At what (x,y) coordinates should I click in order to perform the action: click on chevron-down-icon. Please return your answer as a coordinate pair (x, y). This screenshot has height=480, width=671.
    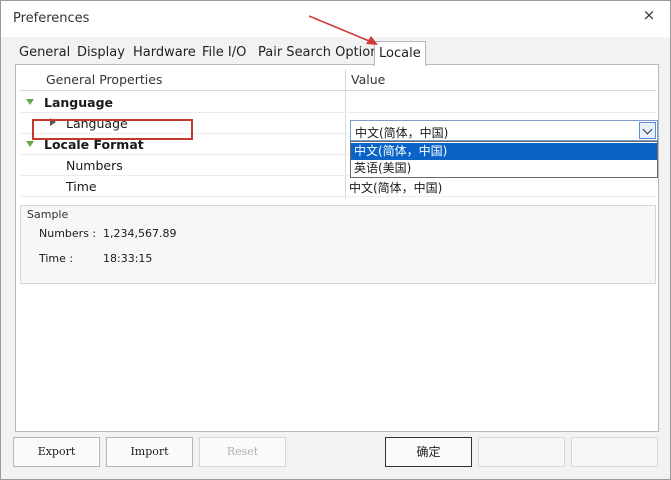
    Looking at the image, I should click on (647, 130).